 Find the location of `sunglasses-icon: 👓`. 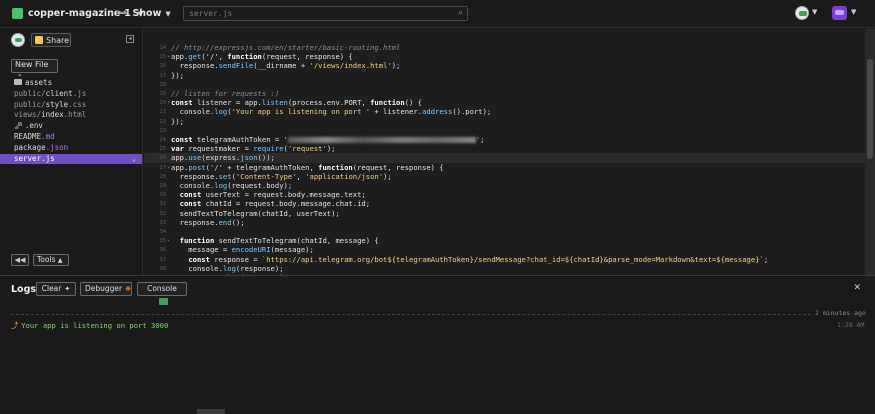

sunglasses-icon: 👓 is located at coordinates (122, 13).